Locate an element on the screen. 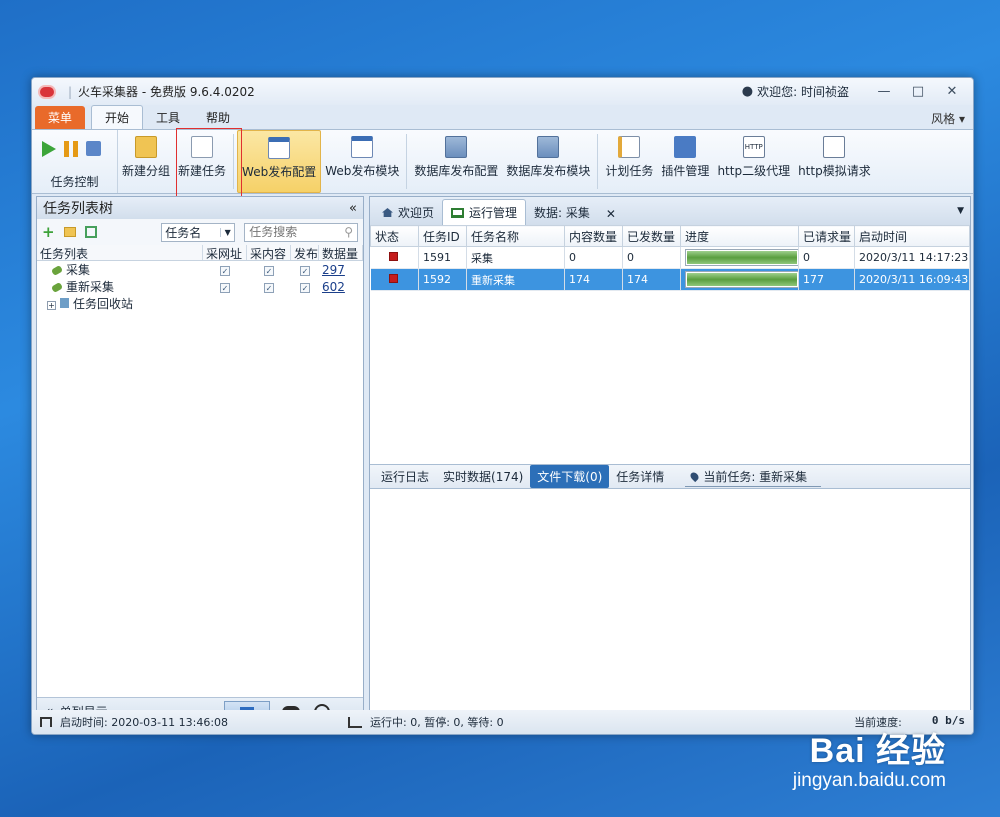 This screenshot has width=1000, height=817. sort-field-select: 任务名 ▼ is located at coordinates (198, 232).